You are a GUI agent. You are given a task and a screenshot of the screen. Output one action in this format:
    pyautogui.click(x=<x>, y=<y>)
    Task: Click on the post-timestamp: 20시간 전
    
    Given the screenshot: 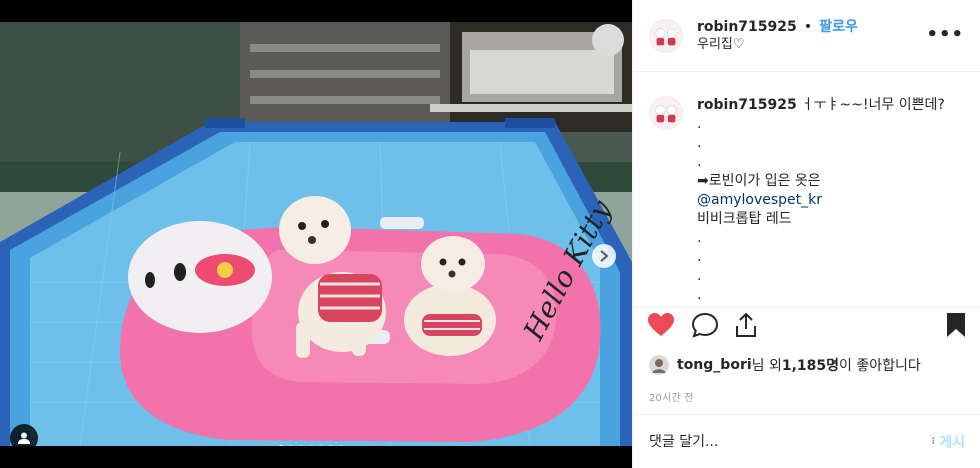 What is the action you would take?
    pyautogui.click(x=671, y=396)
    